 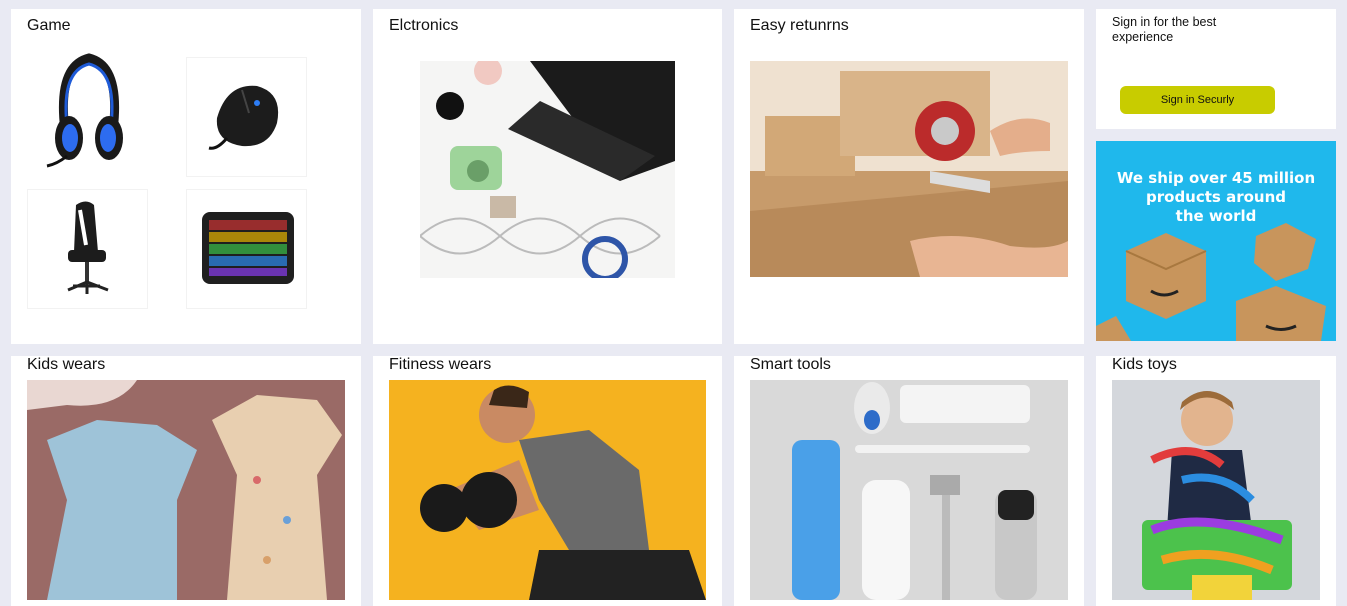 What do you see at coordinates (424, 25) in the screenshot?
I see `card-title-electronics: Elctronics` at bounding box center [424, 25].